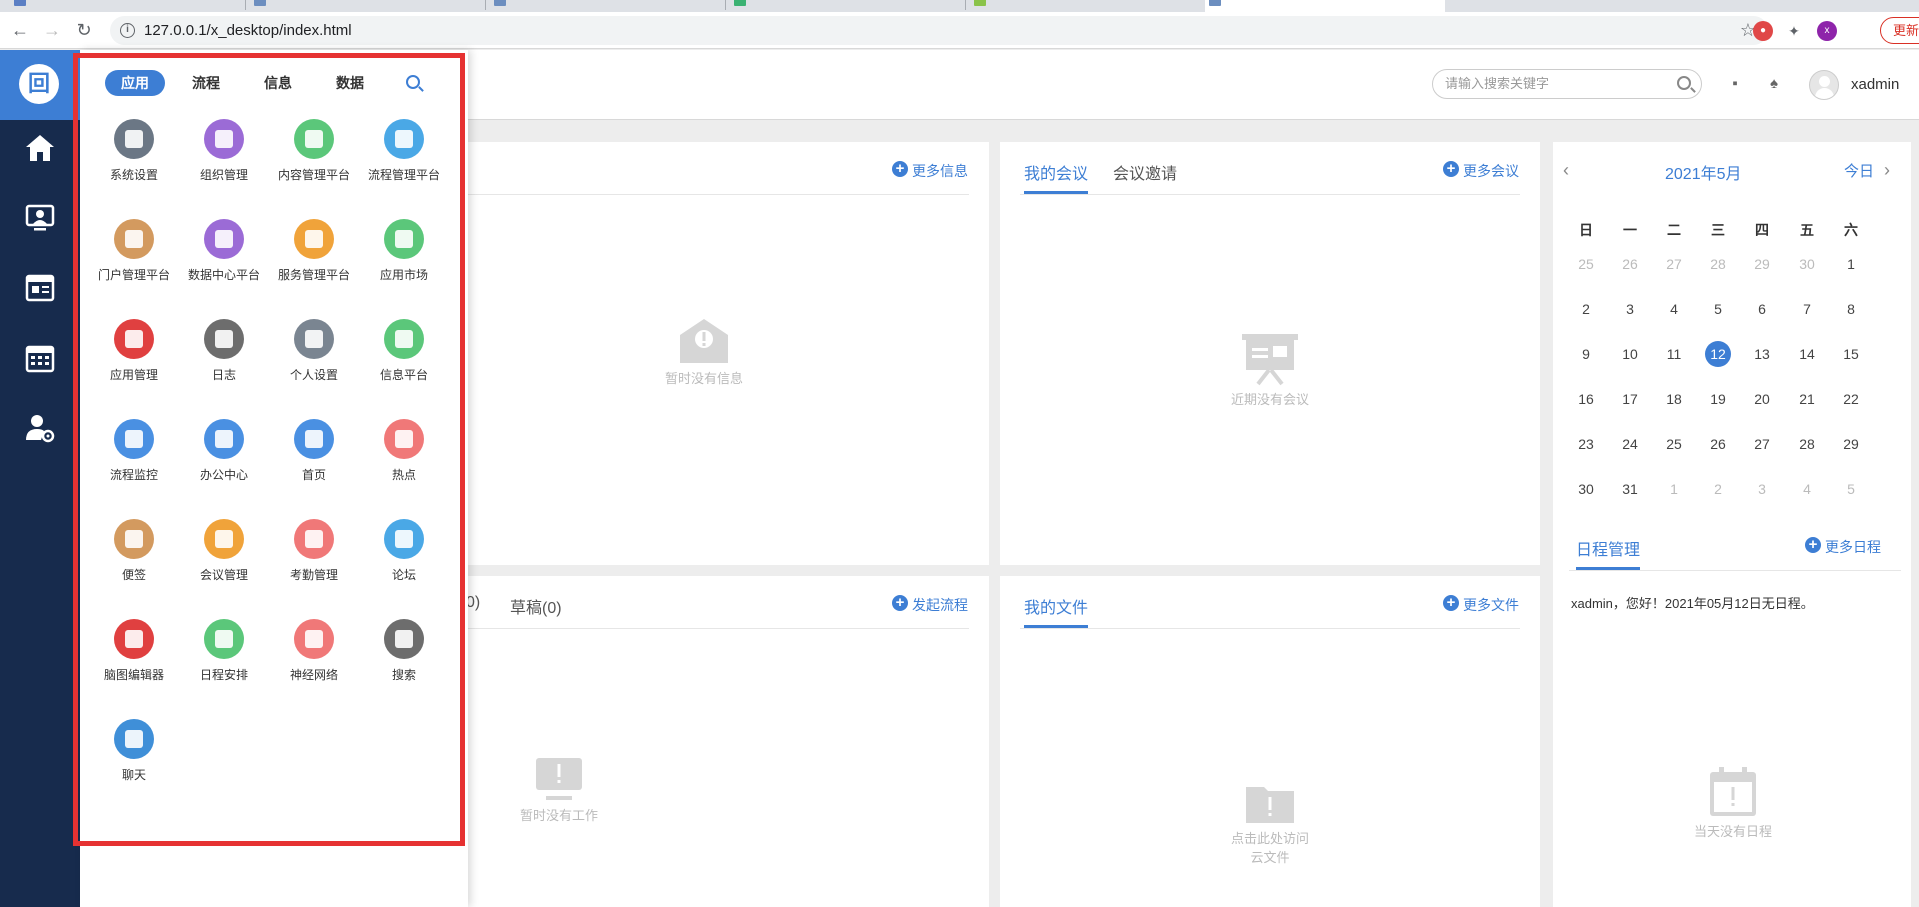 The height and width of the screenshot is (907, 1919). Describe the element at coordinates (1056, 177) in the screenshot. I see `tab-my-meetings: 我的会议` at that location.